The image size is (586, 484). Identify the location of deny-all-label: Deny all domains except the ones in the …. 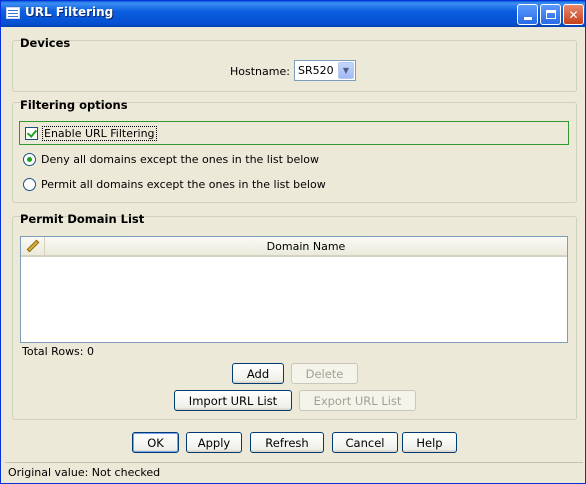
(180, 159).